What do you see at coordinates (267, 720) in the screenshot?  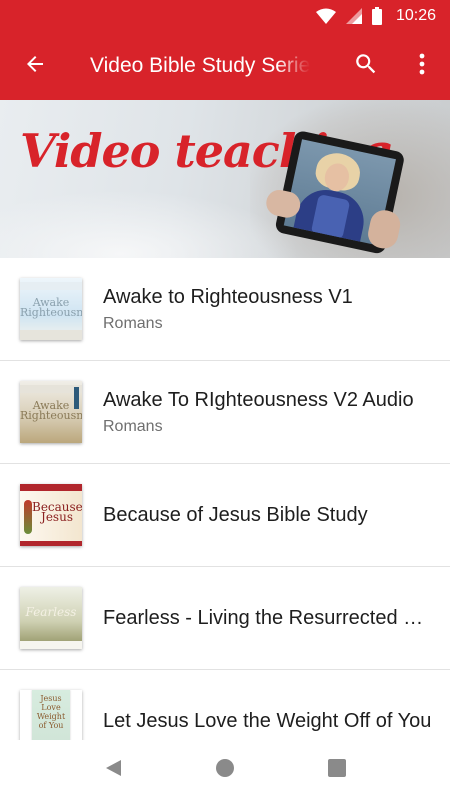 I see `item-title: Let Jesus Love the Weight Off of You` at bounding box center [267, 720].